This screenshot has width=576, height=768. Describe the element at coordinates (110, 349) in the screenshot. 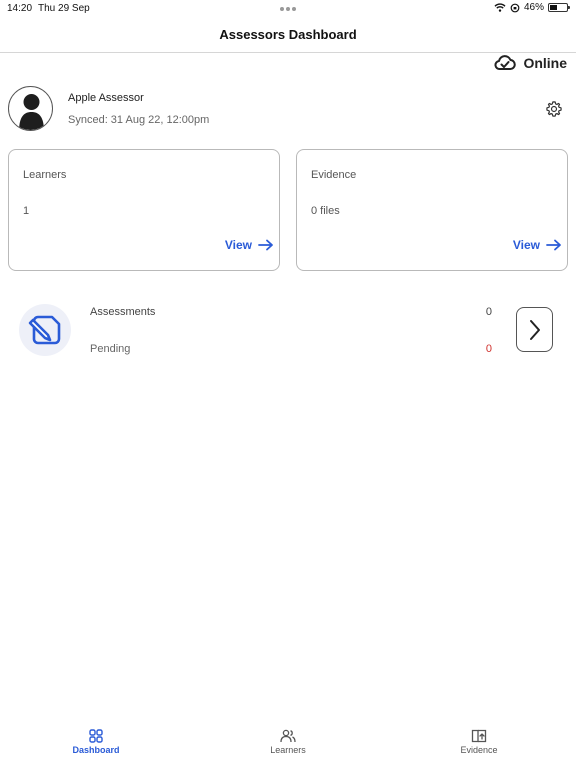

I see `pending-label: Pending` at that location.